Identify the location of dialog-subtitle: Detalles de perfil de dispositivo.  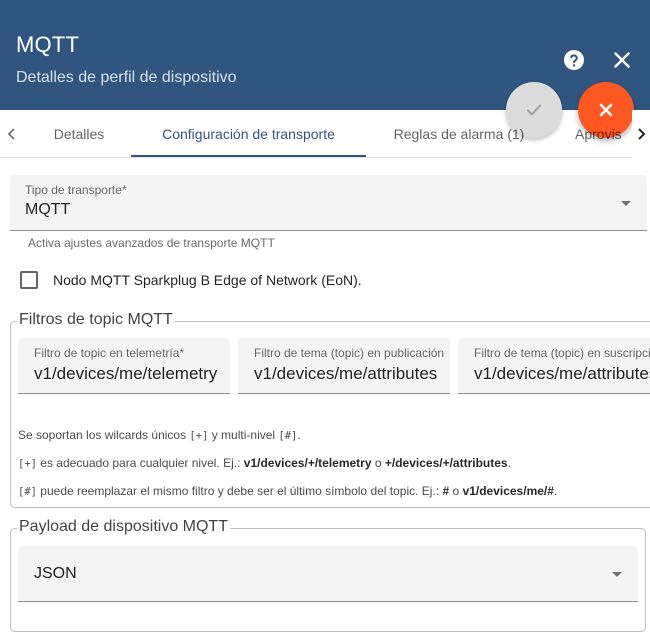
(126, 77).